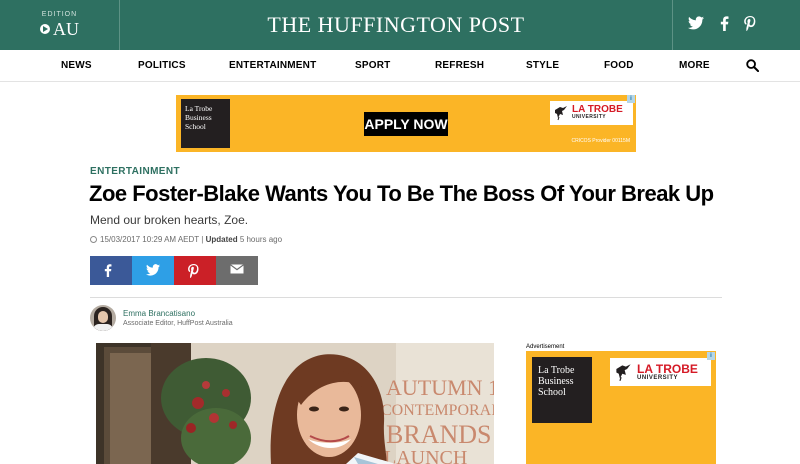 This screenshot has width=800, height=464. What do you see at coordinates (76, 65) in the screenshot?
I see `nav-item-news: NEWS` at bounding box center [76, 65].